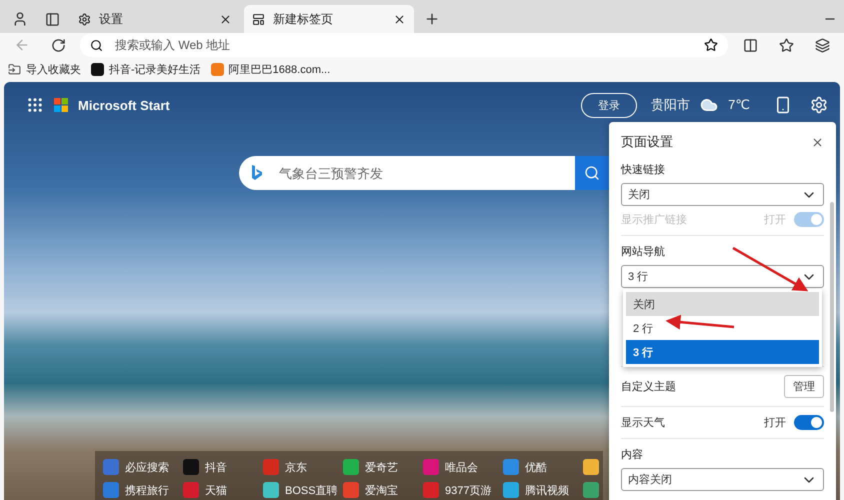 The width and height of the screenshot is (844, 500). Describe the element at coordinates (654, 219) in the screenshot. I see `toggle-label: 显示推广链接` at that location.